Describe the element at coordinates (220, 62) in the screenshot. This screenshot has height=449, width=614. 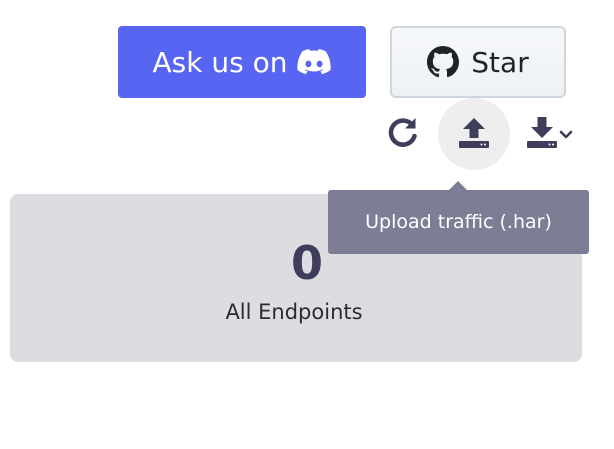
I see `discord-button-label: Ask us on` at that location.